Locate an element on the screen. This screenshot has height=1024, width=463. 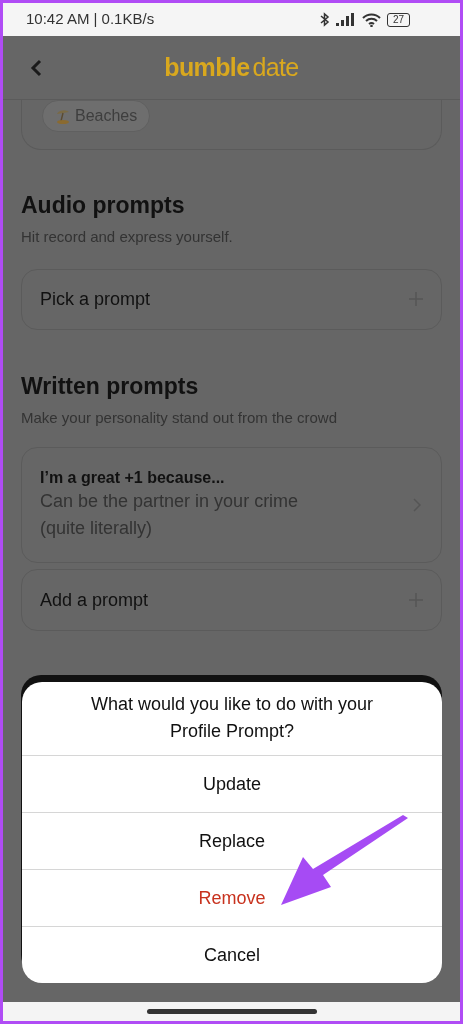
signal-icon is located at coordinates (345, 19).